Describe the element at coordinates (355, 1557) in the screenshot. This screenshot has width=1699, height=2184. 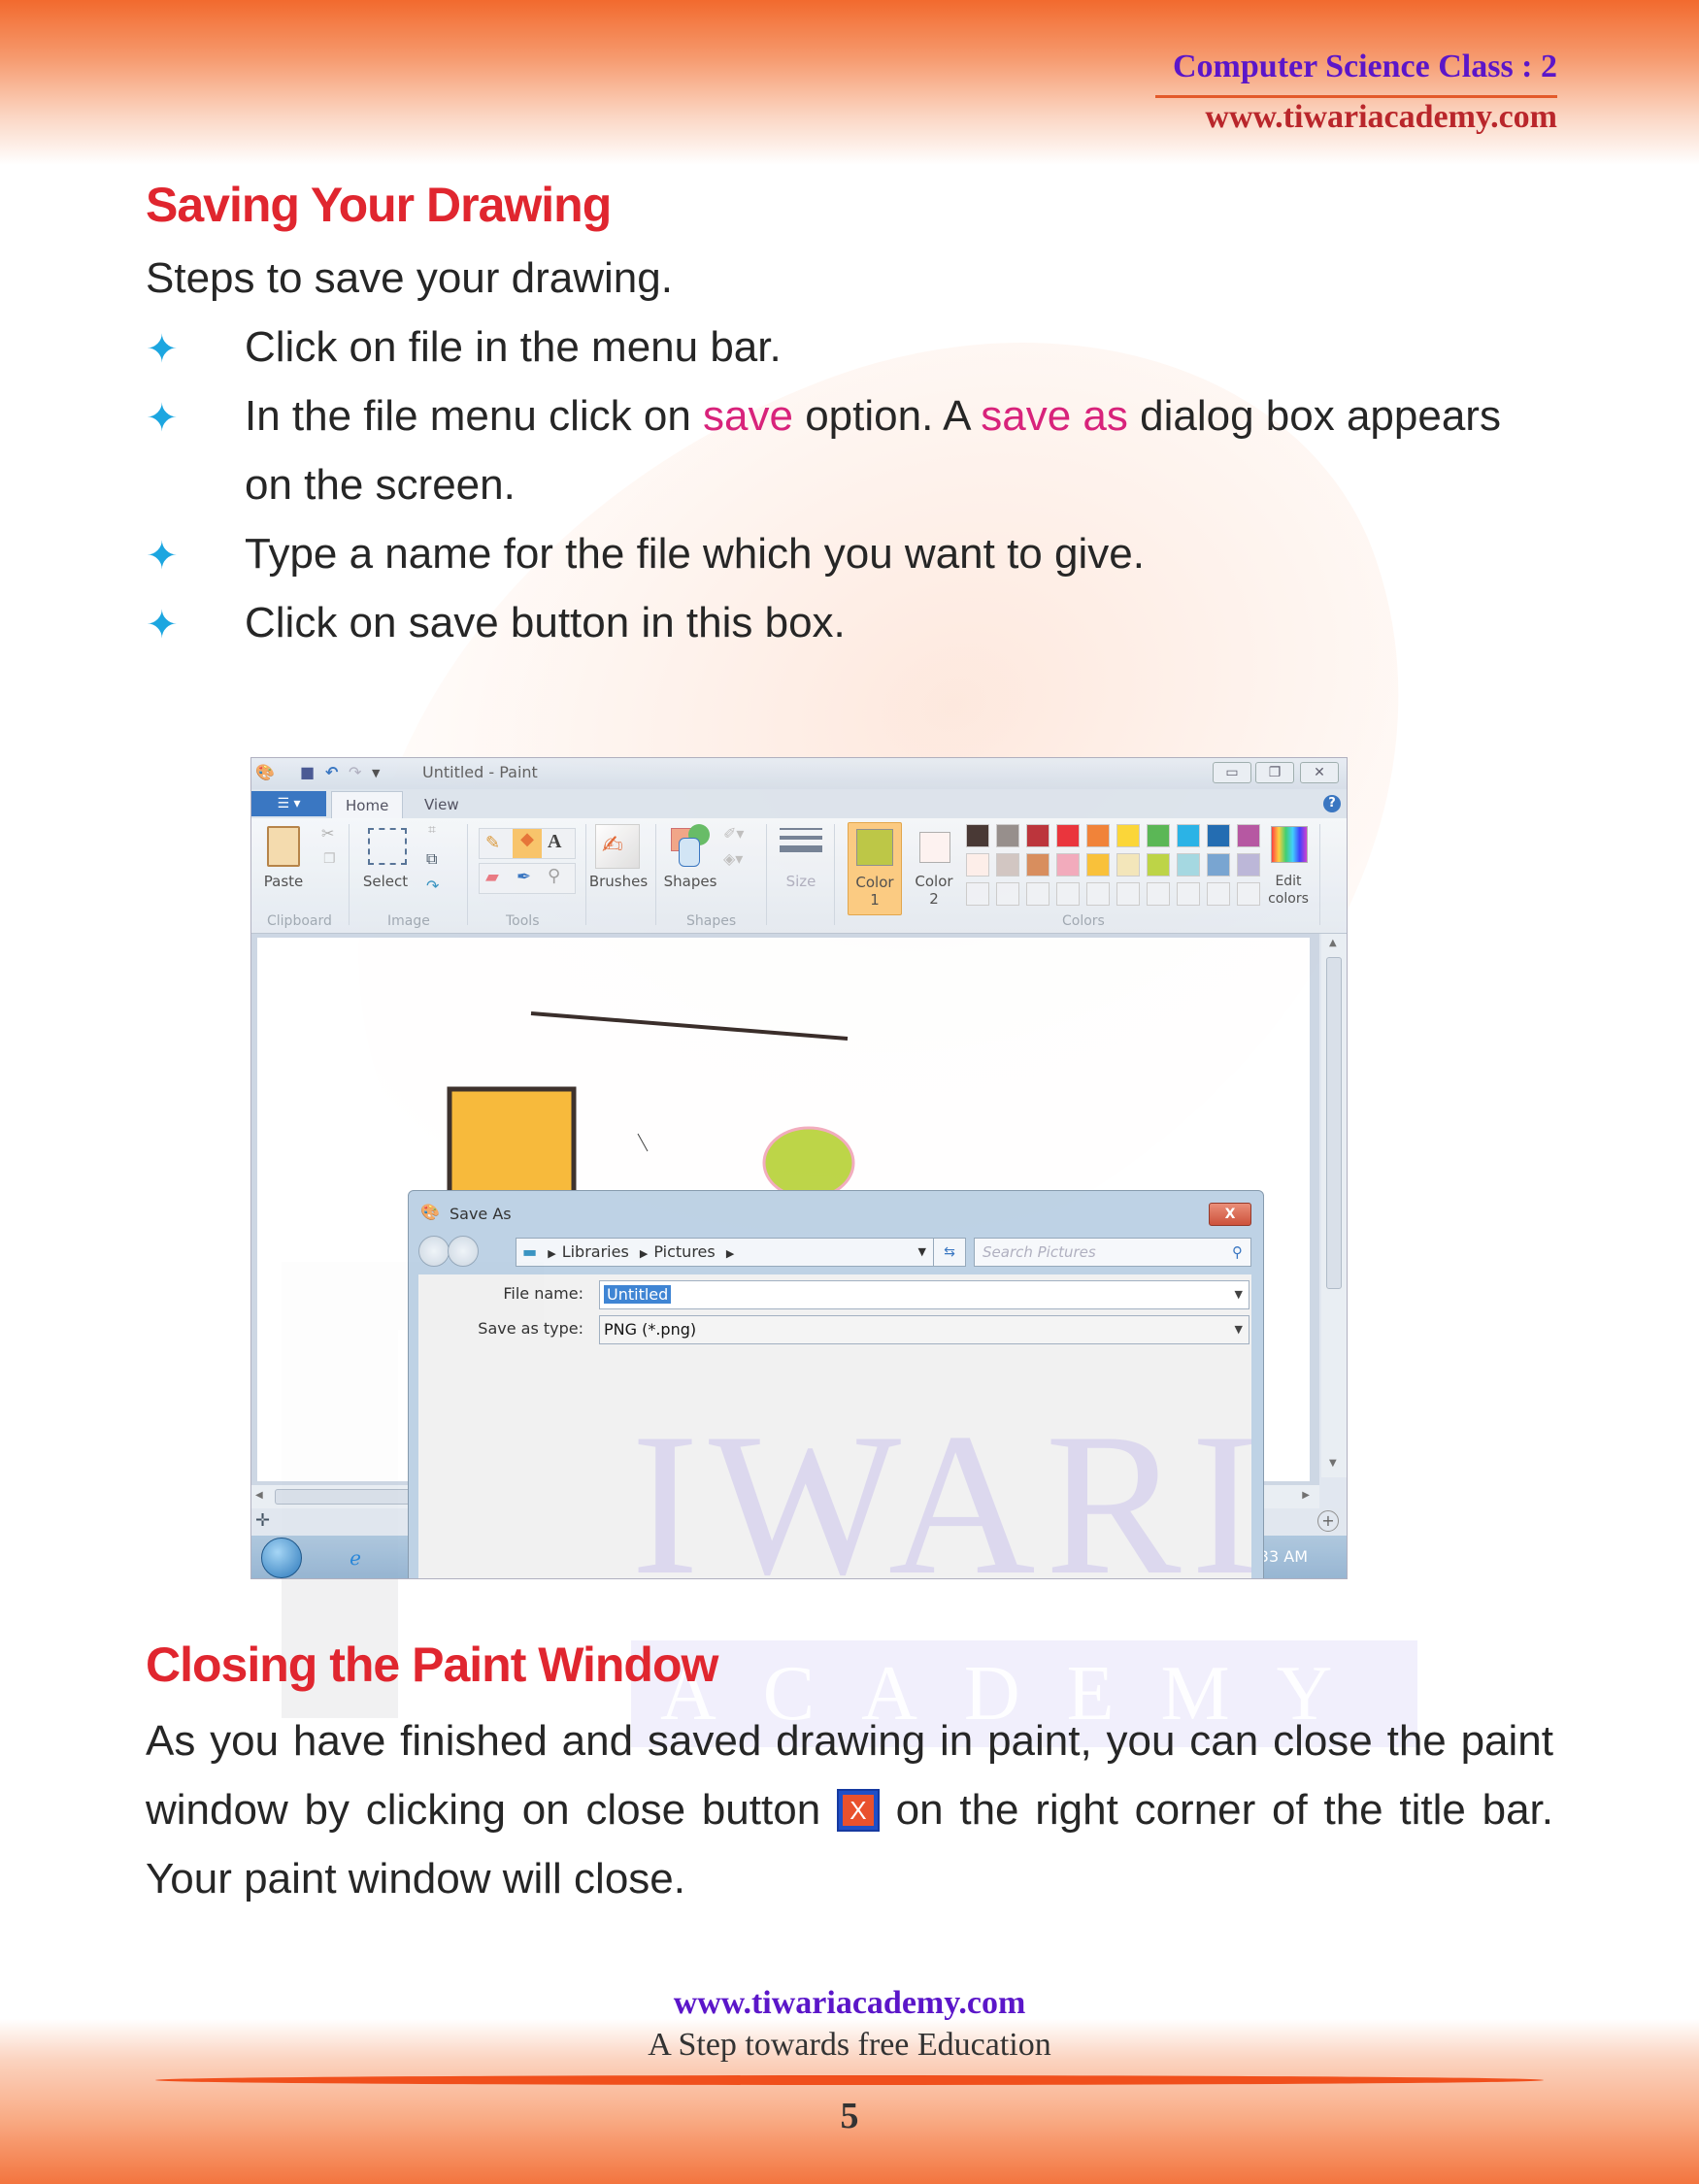
I see `internet-explorer-icon: ℯ` at that location.